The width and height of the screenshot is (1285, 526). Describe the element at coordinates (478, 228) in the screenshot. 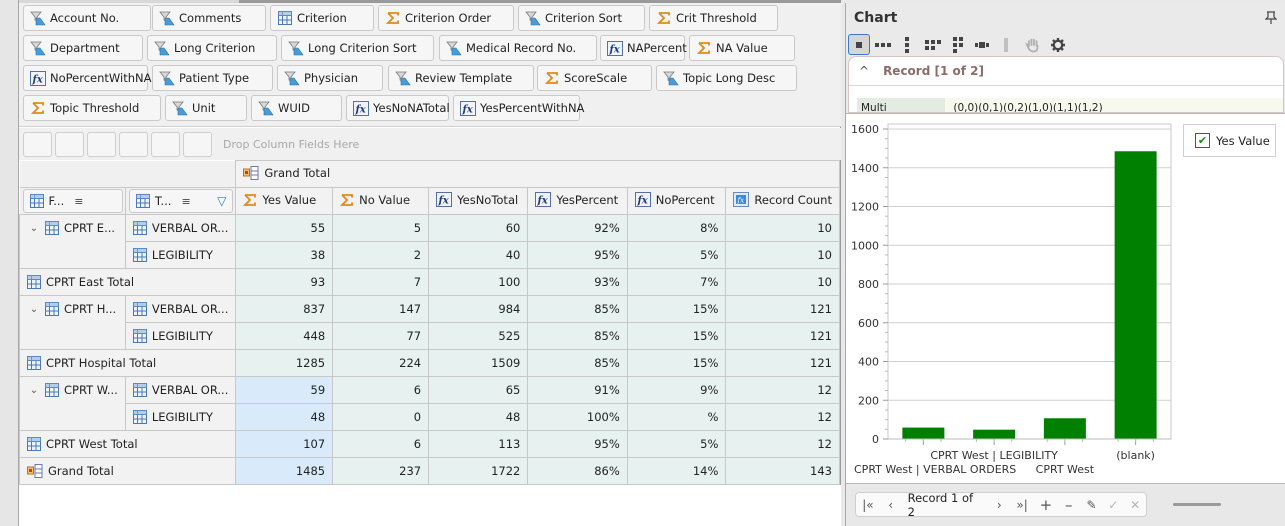

I see `value-cell: 60` at that location.